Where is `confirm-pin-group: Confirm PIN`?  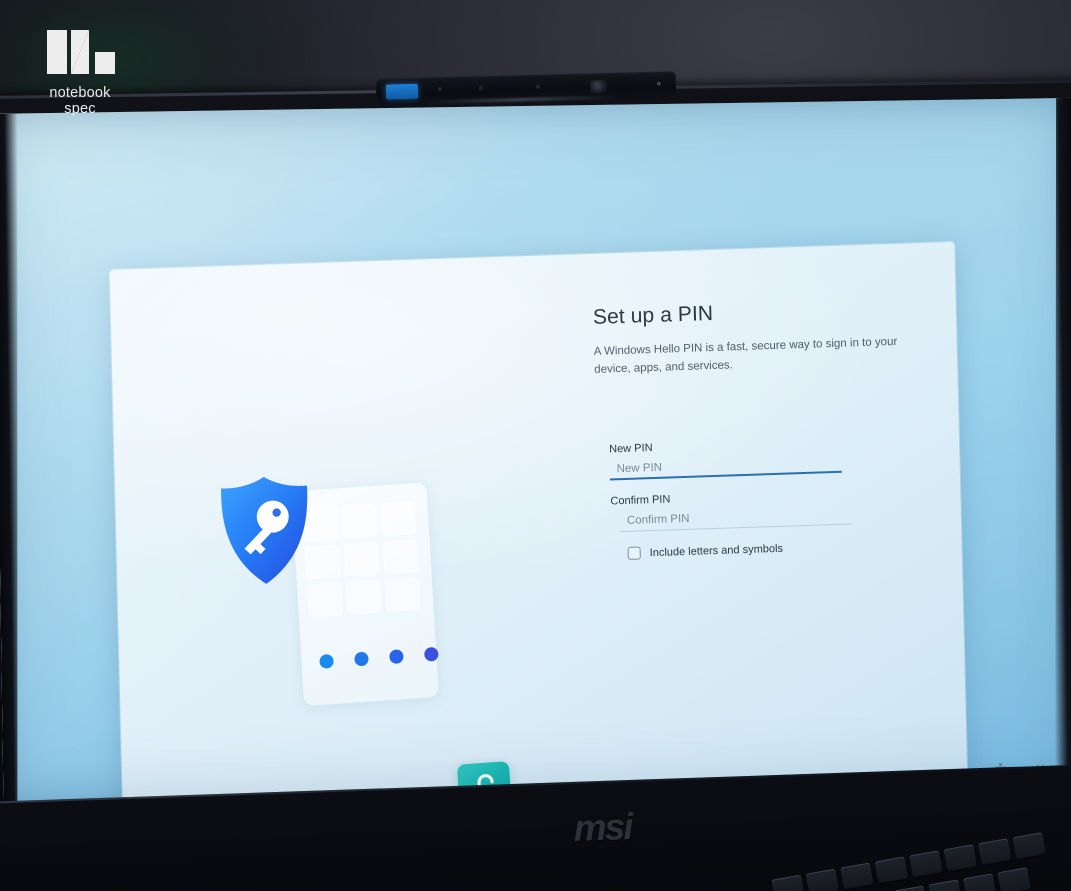
confirm-pin-group: Confirm PIN is located at coordinates (735, 510).